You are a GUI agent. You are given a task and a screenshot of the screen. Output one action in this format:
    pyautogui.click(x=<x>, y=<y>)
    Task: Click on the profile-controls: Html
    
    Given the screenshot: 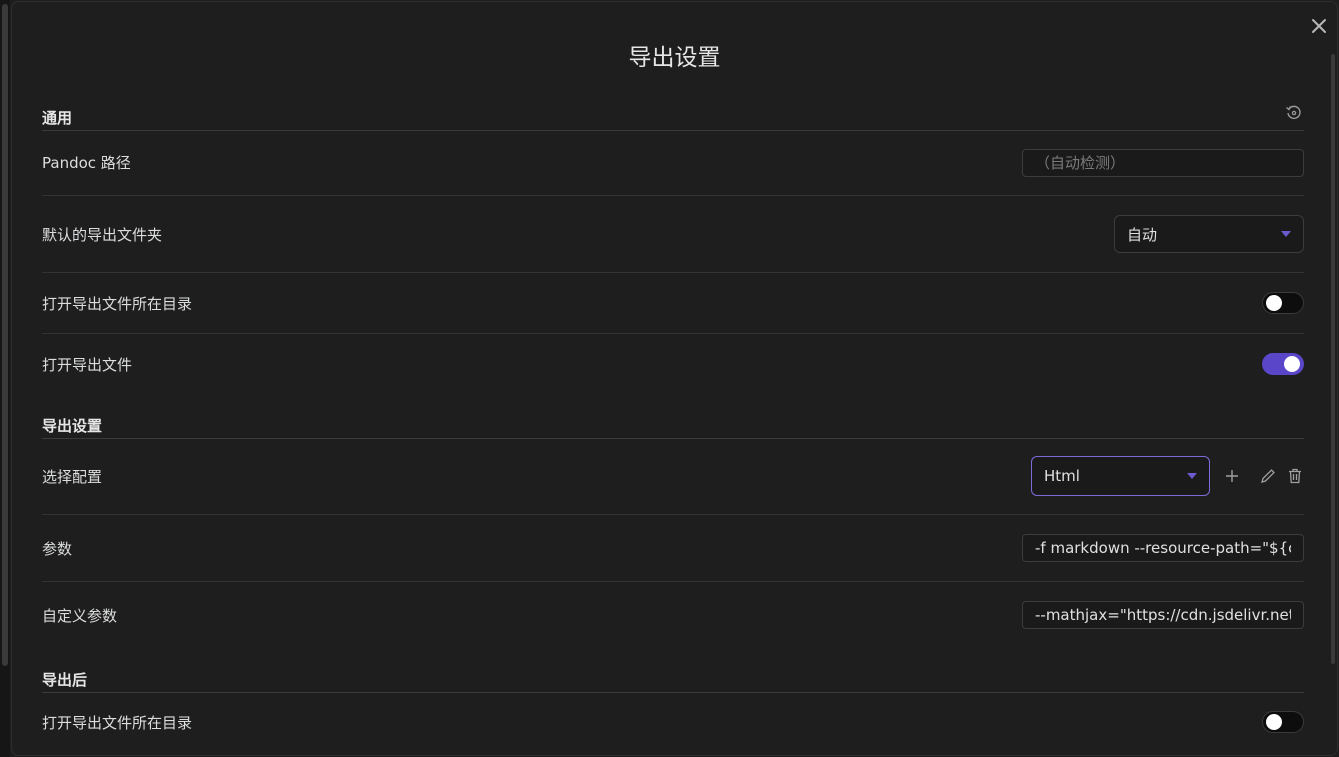 What is the action you would take?
    pyautogui.click(x=1167, y=476)
    